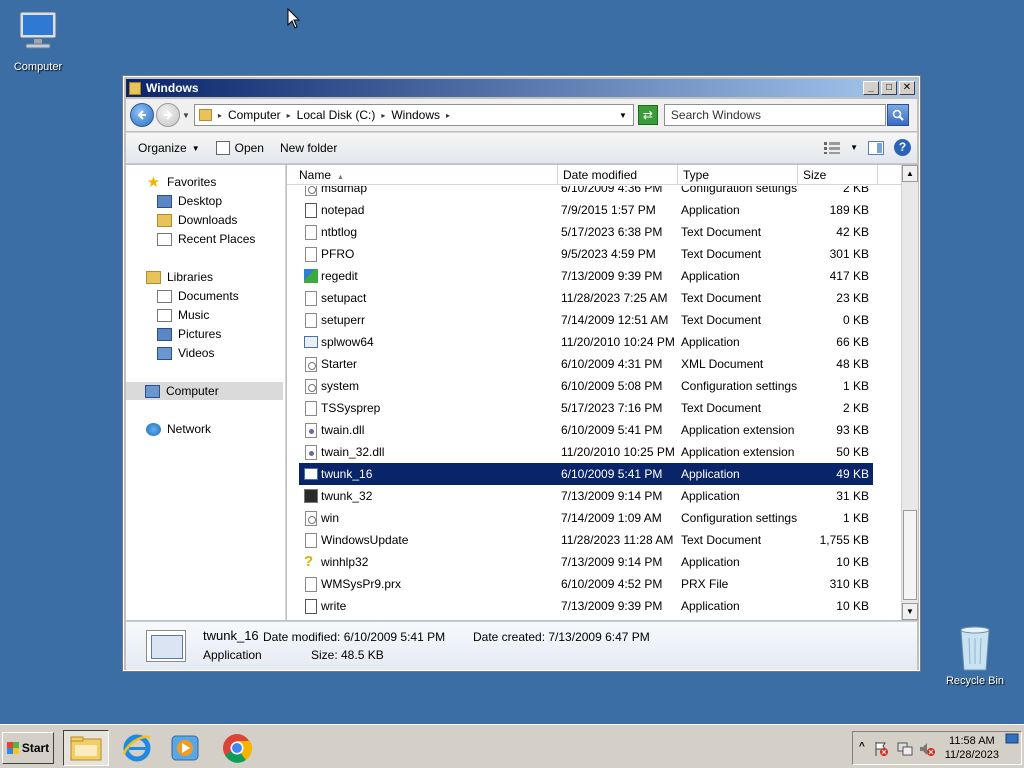  I want to click on scroll-up-button: ▲, so click(910, 173).